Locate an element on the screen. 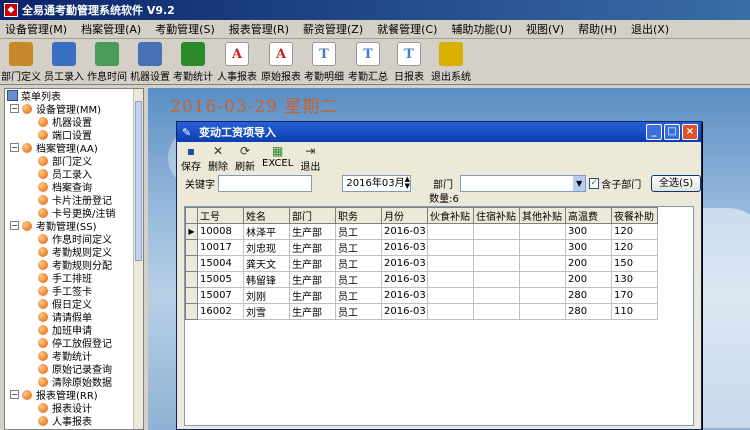 The width and height of the screenshot is (750, 430). month-picker: 2016年03月 ▲ ▼ is located at coordinates (376, 183).